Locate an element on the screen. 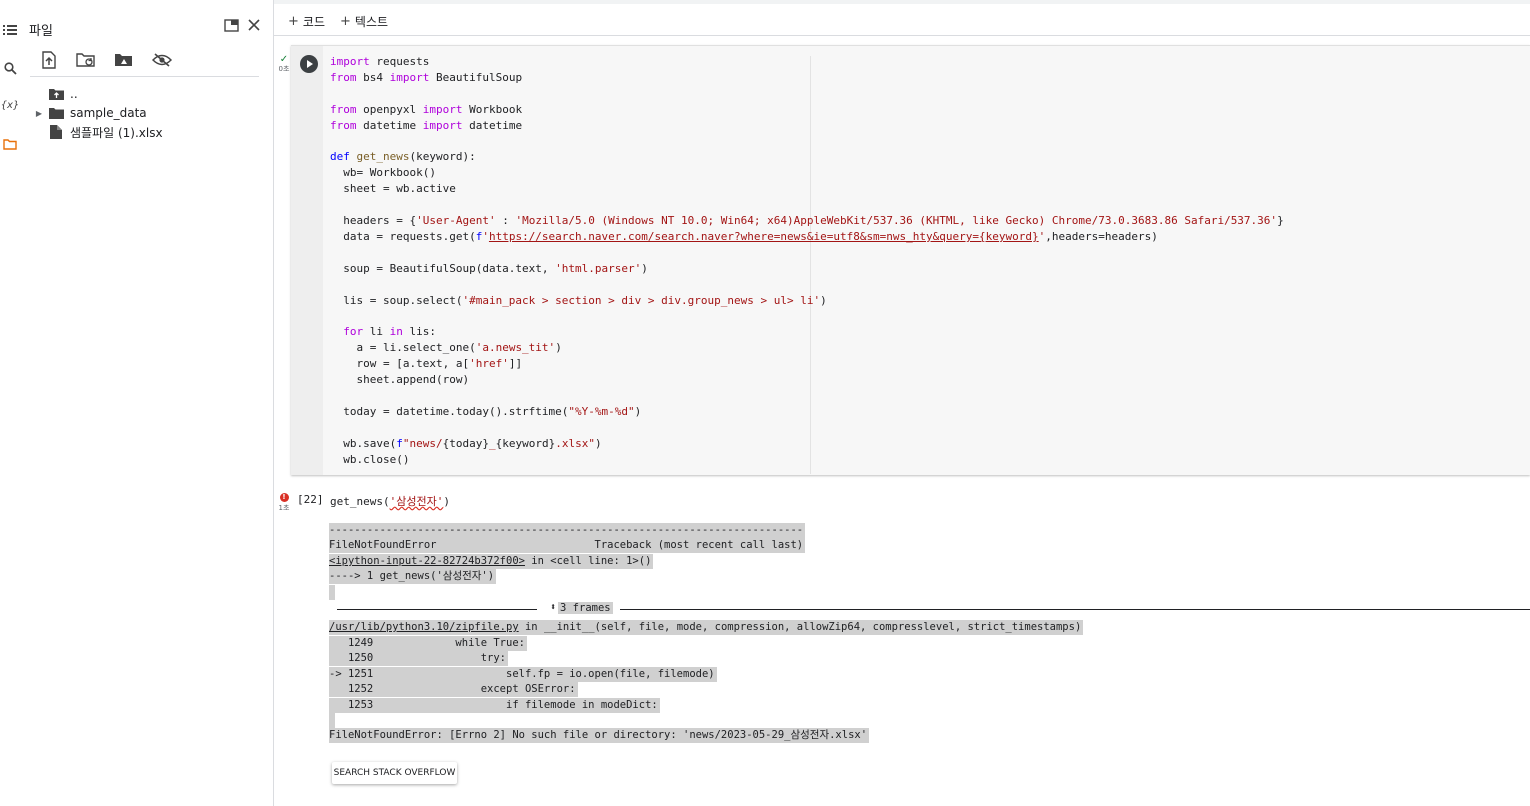  exec-time: 1초 is located at coordinates (284, 508).